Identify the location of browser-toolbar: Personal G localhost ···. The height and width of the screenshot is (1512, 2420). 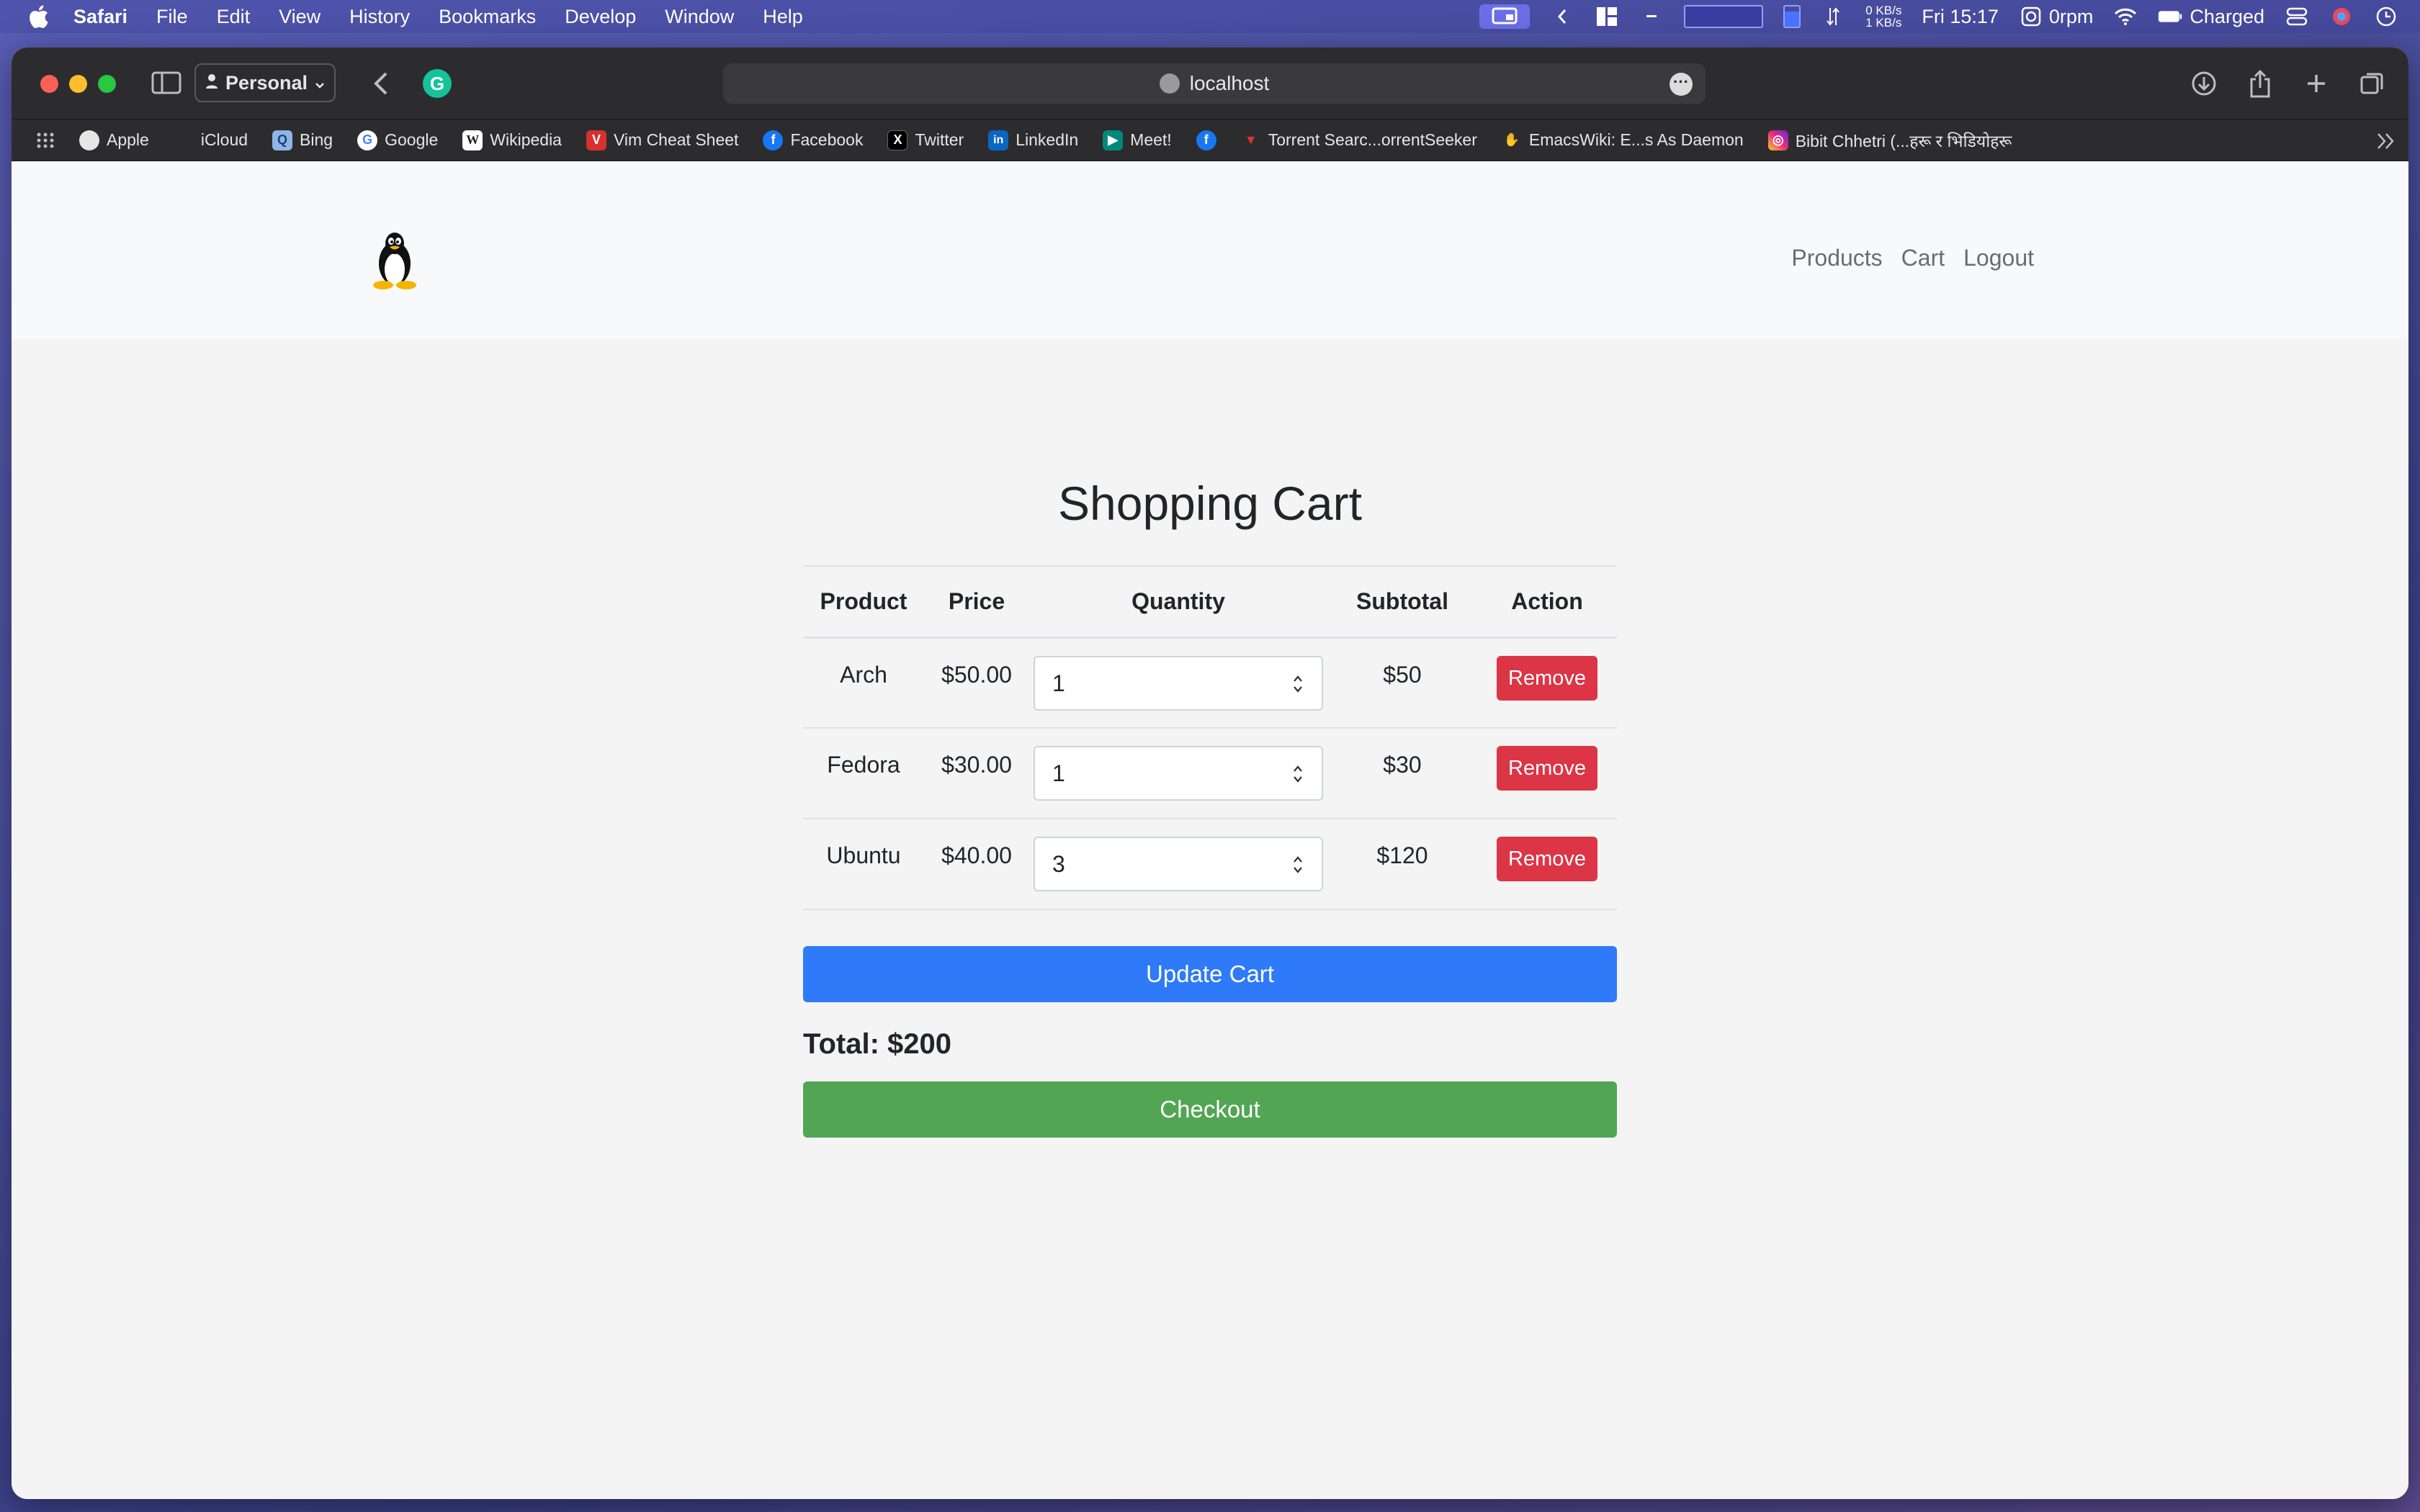
(1210, 84).